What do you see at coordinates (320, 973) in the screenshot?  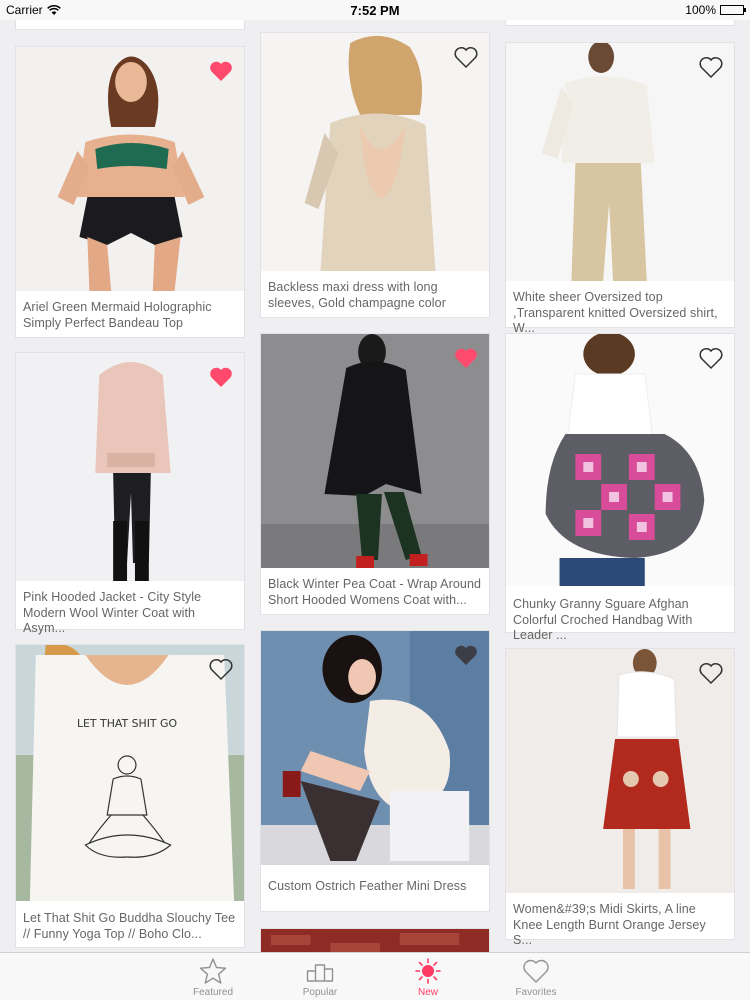 I see `podium-icon` at bounding box center [320, 973].